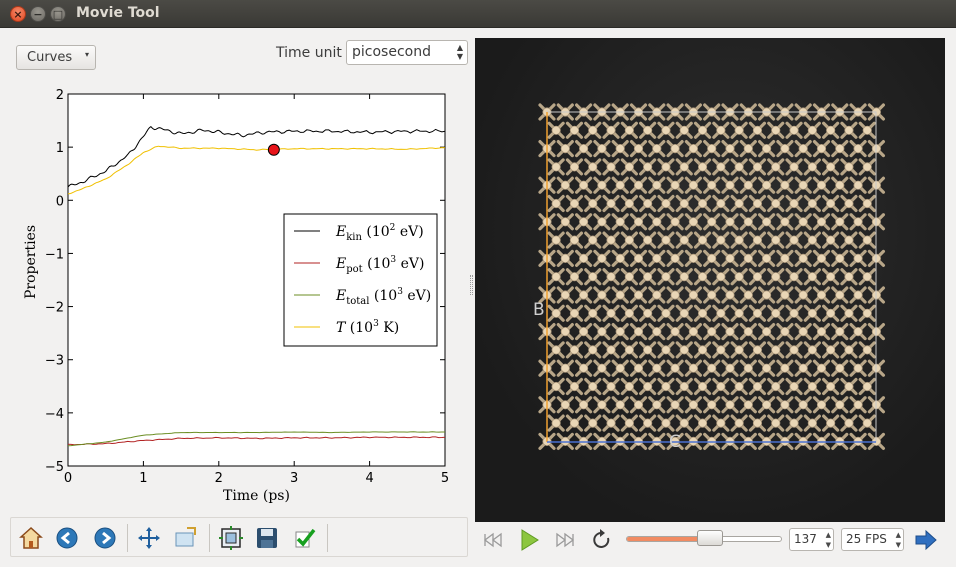 The width and height of the screenshot is (956, 567). I want to click on x-tick-label: 2, so click(219, 478).